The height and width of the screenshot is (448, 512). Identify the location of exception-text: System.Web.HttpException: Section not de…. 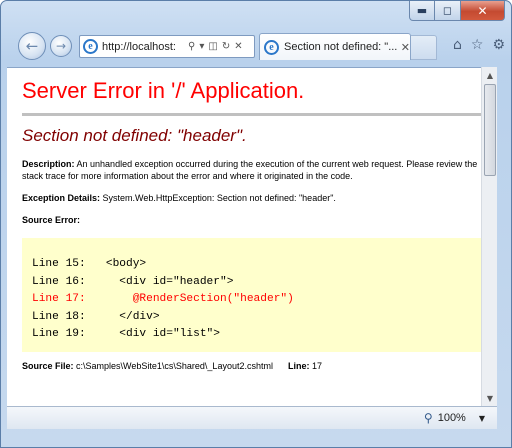
(219, 198).